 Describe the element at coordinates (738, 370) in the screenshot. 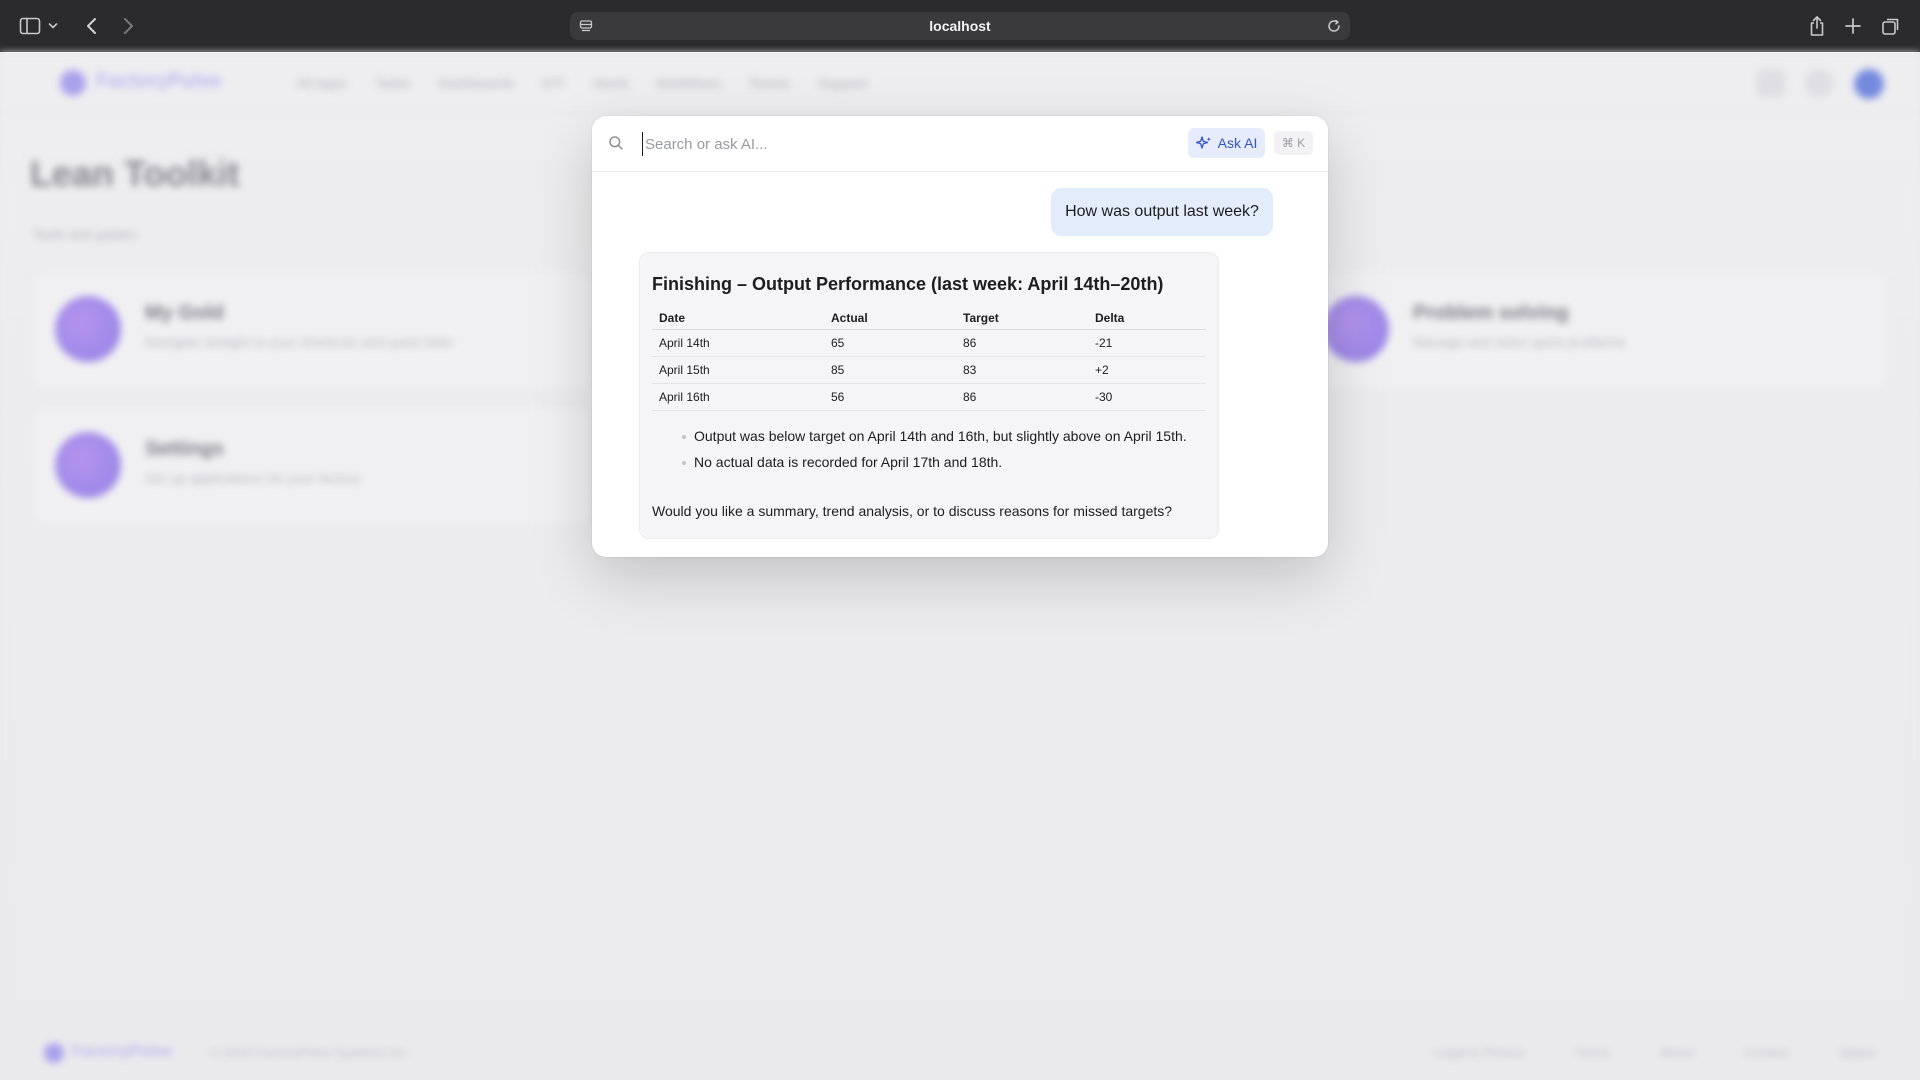

I see `table-cell: April 15th` at that location.